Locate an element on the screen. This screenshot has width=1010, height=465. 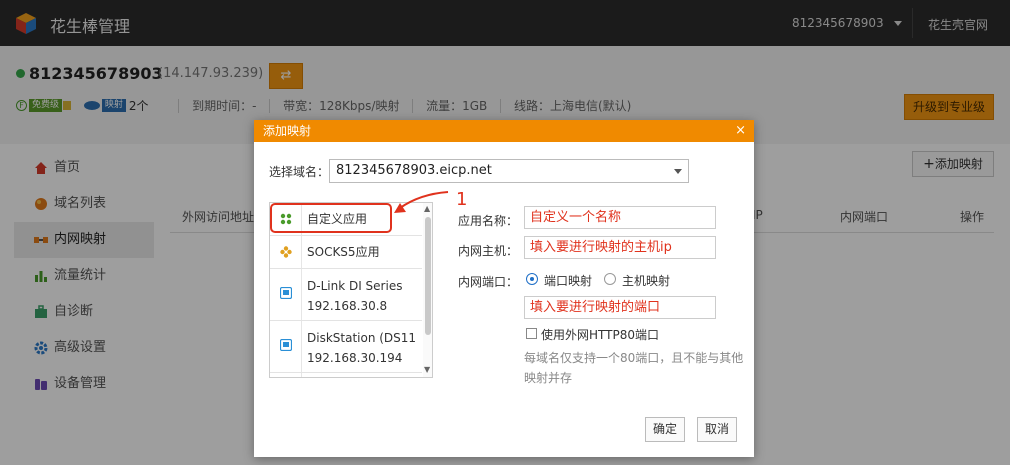
app-item-diskstation: DiskStation (DS11 192.168.30.194 is located at coordinates (346, 347).